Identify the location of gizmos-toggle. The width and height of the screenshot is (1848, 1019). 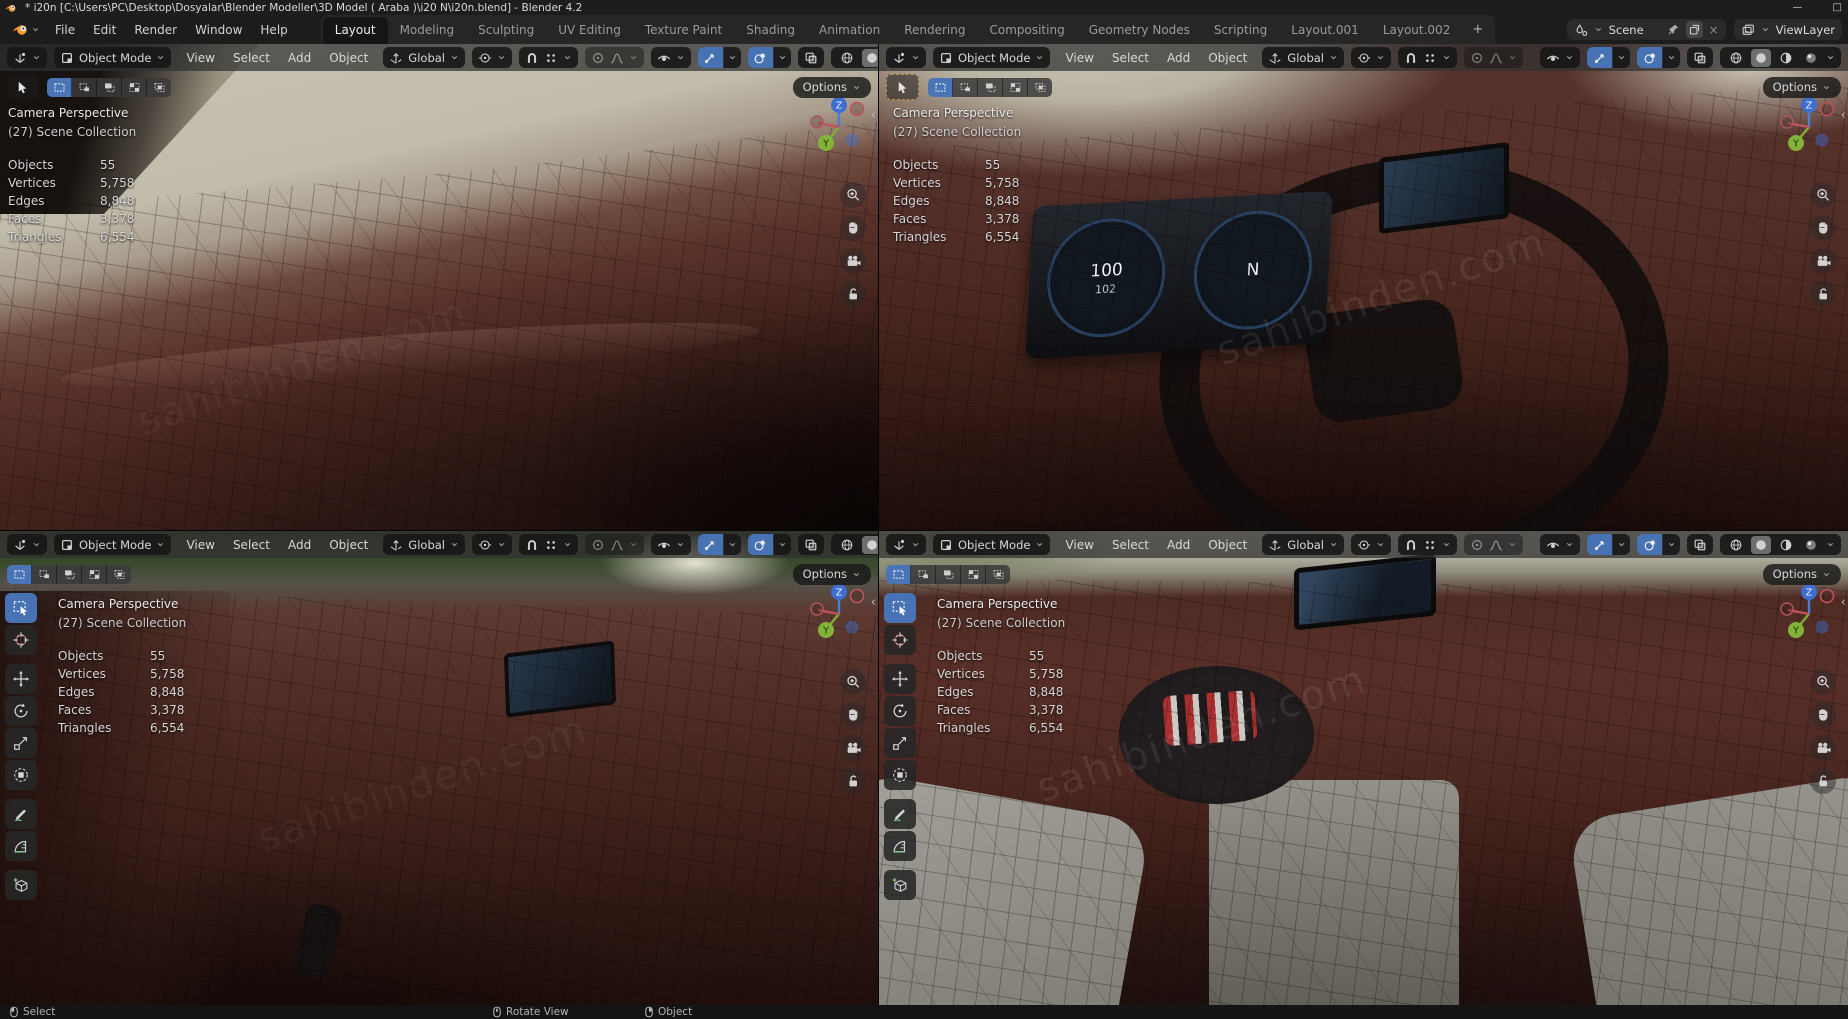
(719, 544).